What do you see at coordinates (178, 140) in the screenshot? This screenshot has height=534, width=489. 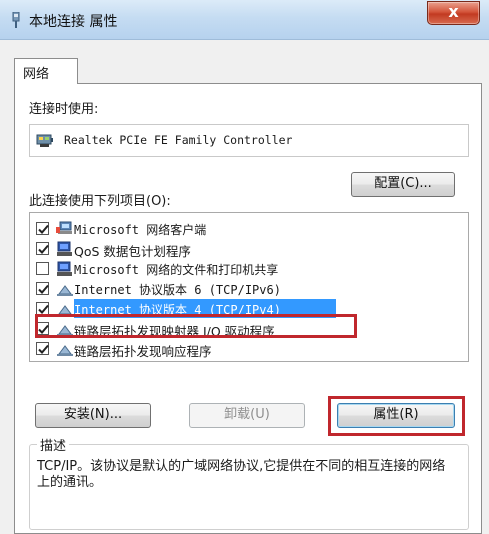 I see `adapter-name: Realtek PCIe FE Family Controller` at bounding box center [178, 140].